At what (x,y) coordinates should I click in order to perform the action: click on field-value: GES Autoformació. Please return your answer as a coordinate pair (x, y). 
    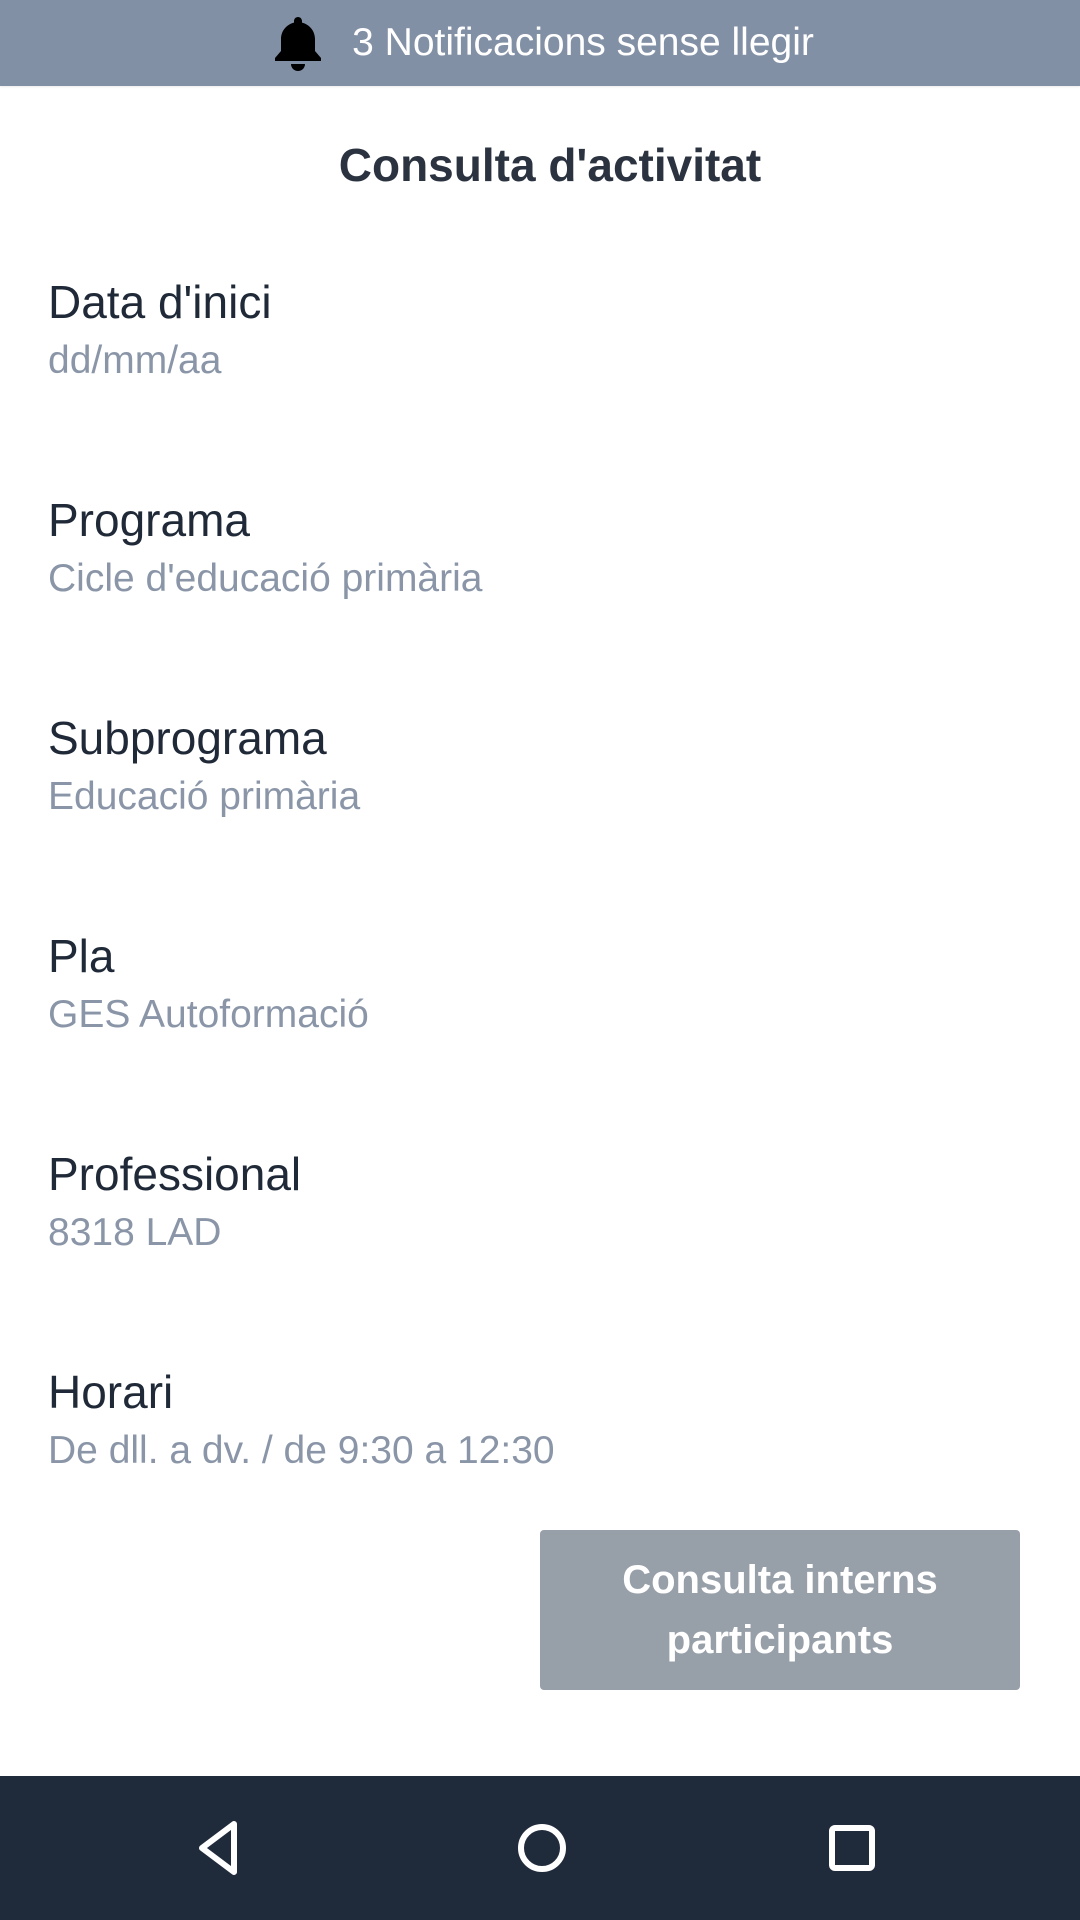
    Looking at the image, I should click on (208, 1014).